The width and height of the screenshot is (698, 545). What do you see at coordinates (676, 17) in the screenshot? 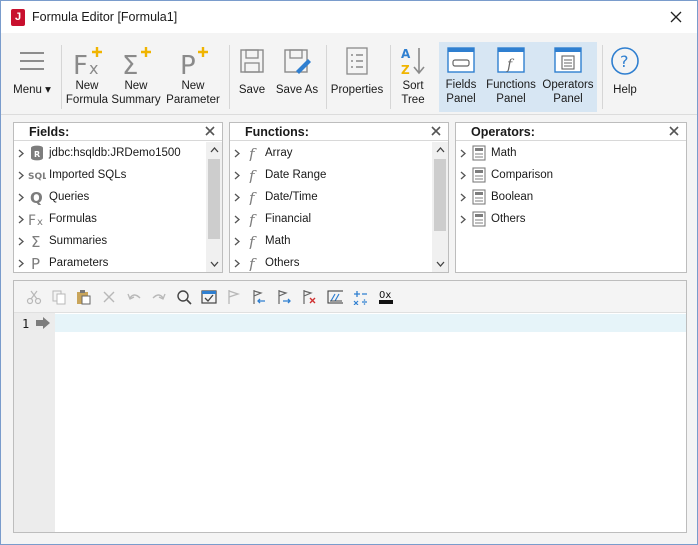
I see `window-close-button` at bounding box center [676, 17].